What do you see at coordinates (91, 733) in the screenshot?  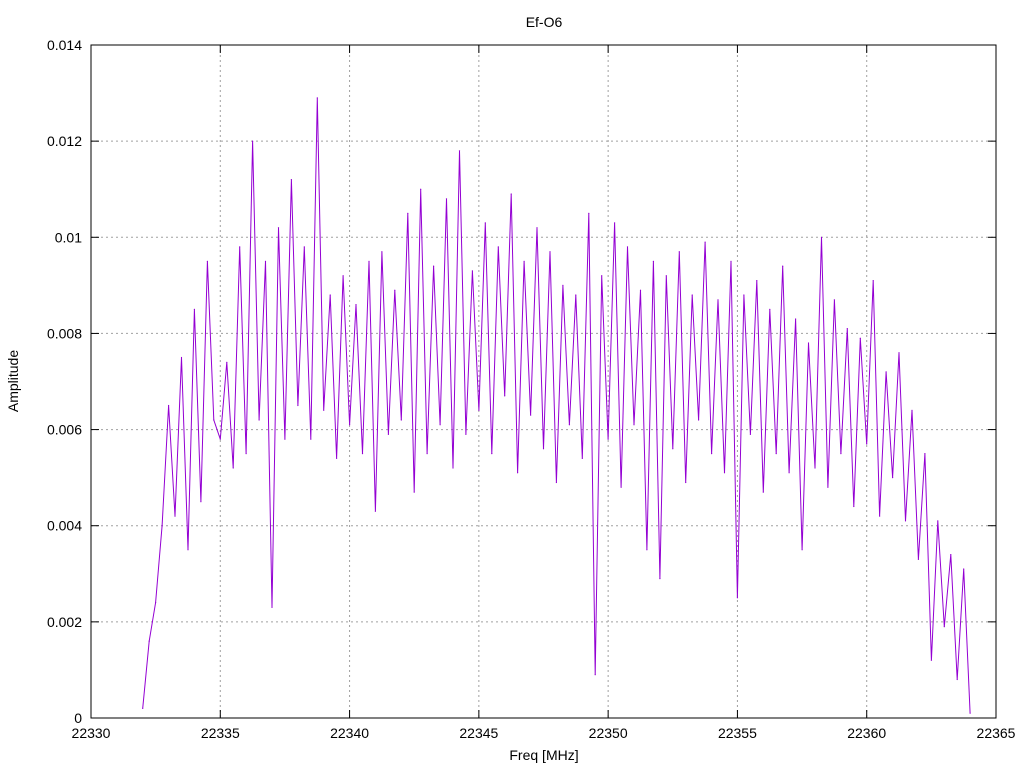 I see `x-tick-label: 22330` at bounding box center [91, 733].